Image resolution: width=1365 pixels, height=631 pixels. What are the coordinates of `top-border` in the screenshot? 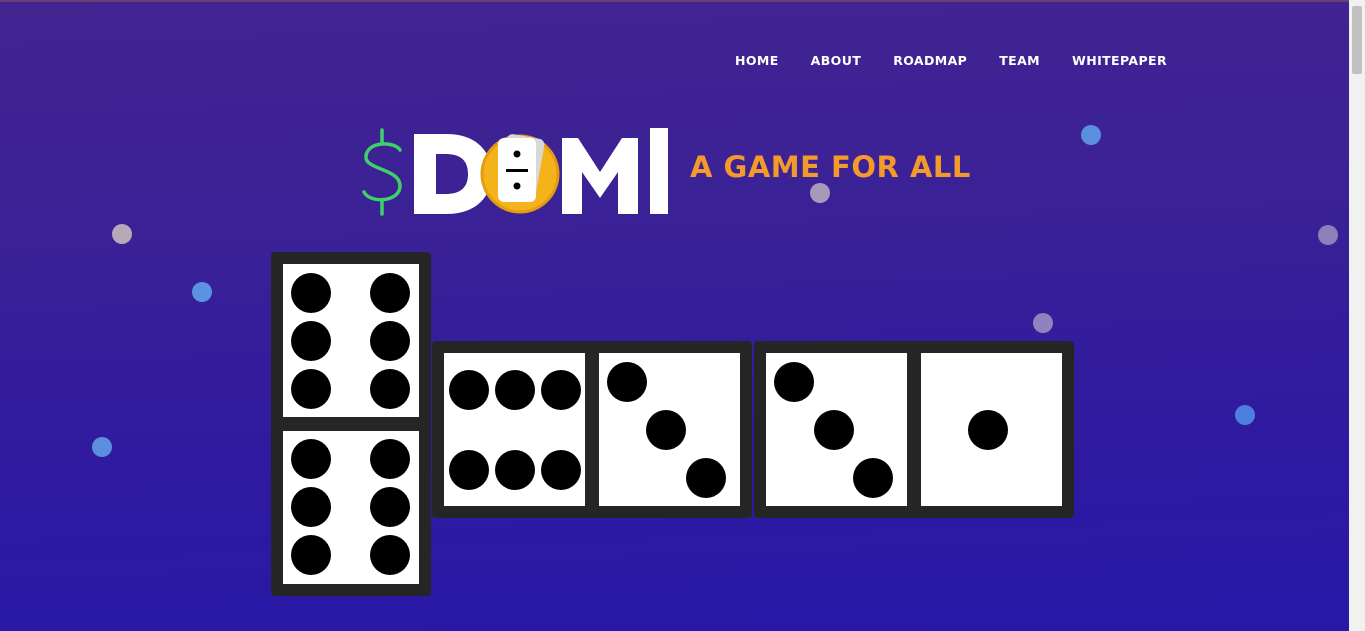 It's located at (674, 1).